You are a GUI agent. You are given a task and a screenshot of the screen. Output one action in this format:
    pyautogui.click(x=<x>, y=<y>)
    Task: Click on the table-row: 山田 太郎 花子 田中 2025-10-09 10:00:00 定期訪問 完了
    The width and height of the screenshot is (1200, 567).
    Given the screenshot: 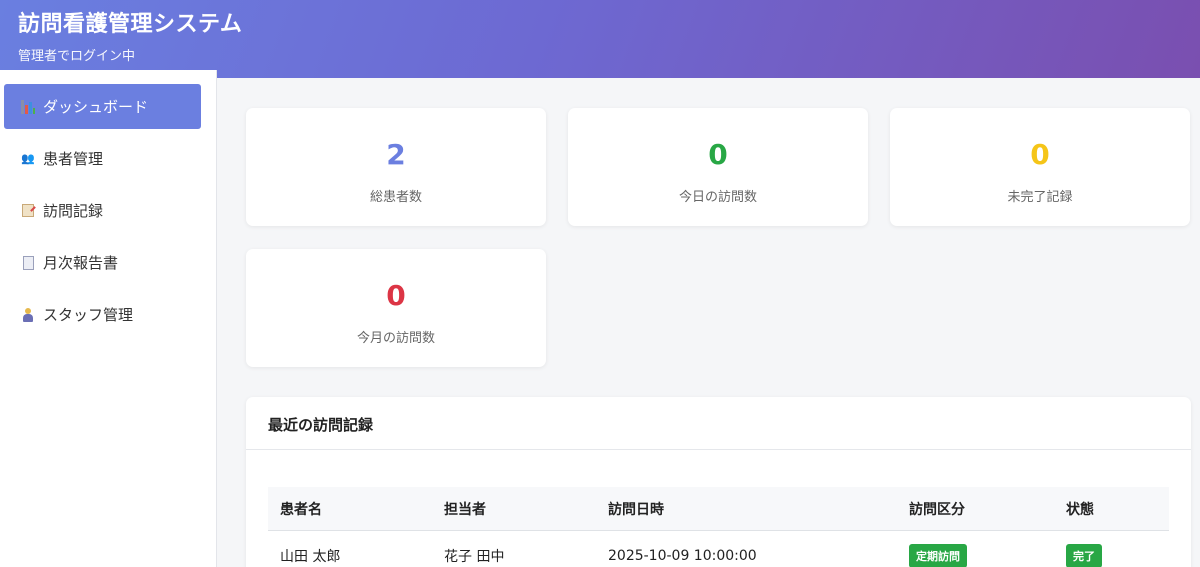 What is the action you would take?
    pyautogui.click(x=718, y=549)
    